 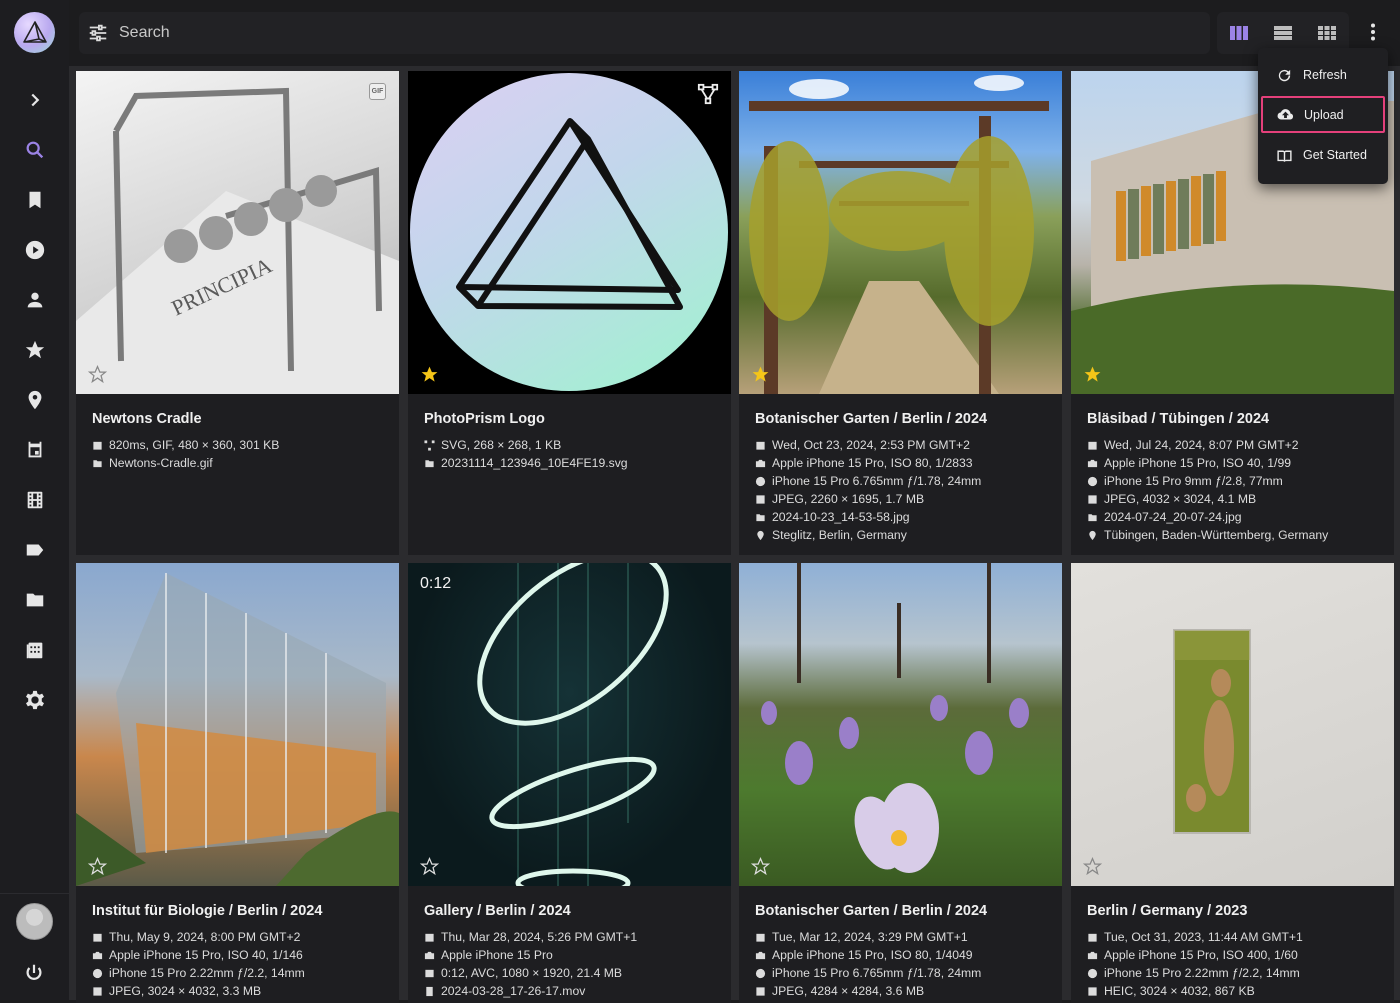 I want to click on nav-albums, so click(x=34, y=200).